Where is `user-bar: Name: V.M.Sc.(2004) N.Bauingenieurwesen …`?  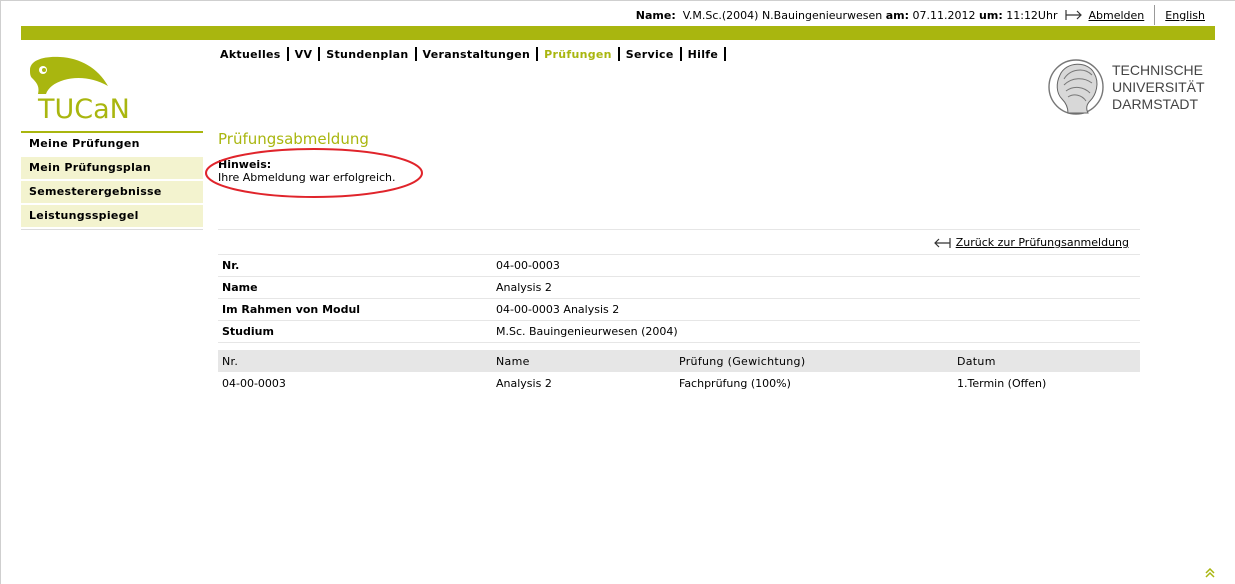
user-bar: Name: V.M.Sc.(2004) N.Bauingenieurwesen … is located at coordinates (935, 15).